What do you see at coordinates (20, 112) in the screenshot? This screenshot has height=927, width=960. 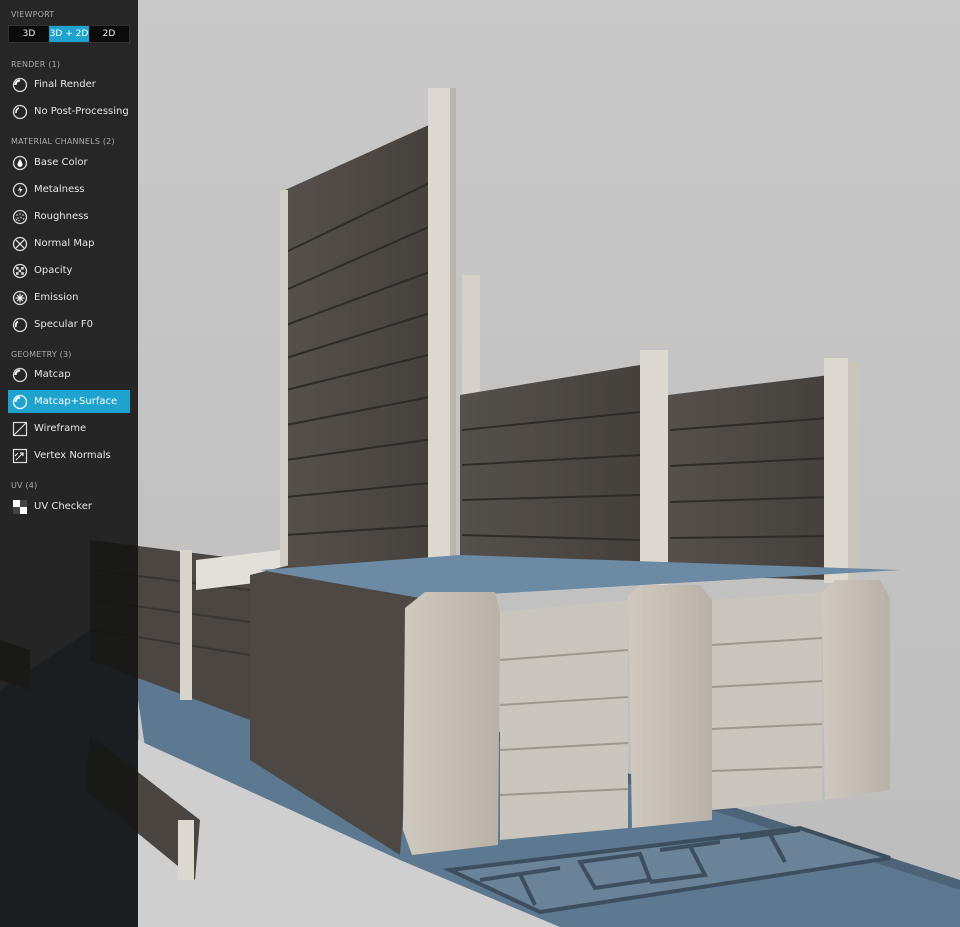 I see `no-post-processing-icon` at bounding box center [20, 112].